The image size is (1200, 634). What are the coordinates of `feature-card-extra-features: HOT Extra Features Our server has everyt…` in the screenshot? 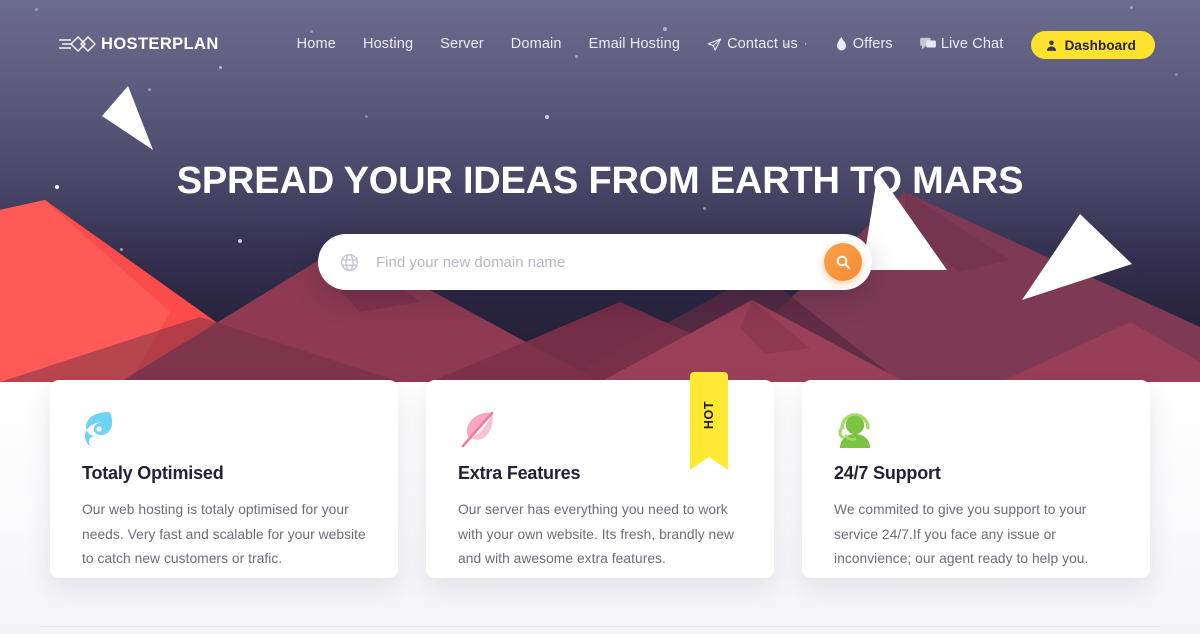 It's located at (600, 475).